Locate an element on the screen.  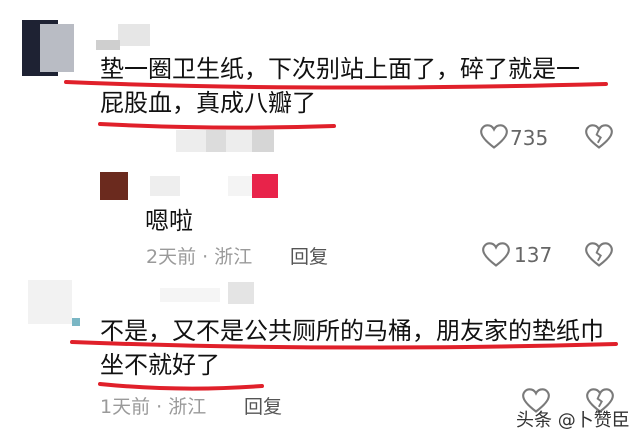
comment-3-time-location: 1天前 · 浙江 is located at coordinates (153, 407).